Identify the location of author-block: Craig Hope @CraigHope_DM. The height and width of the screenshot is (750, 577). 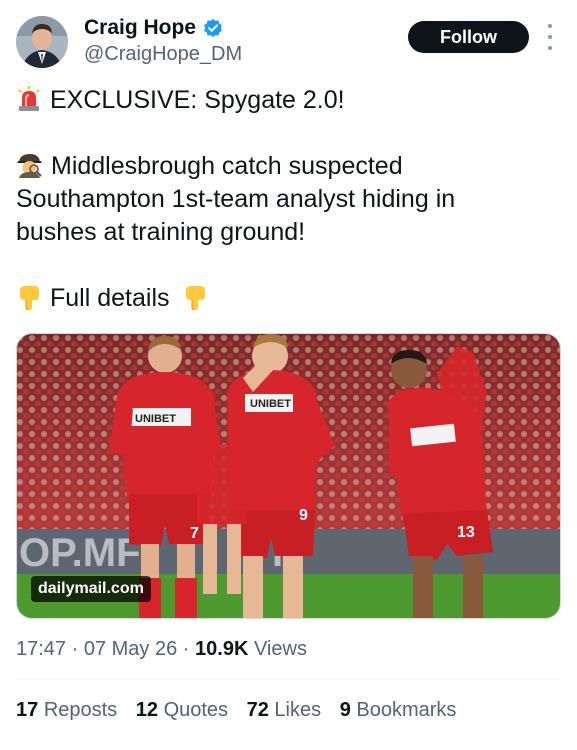
(163, 41).